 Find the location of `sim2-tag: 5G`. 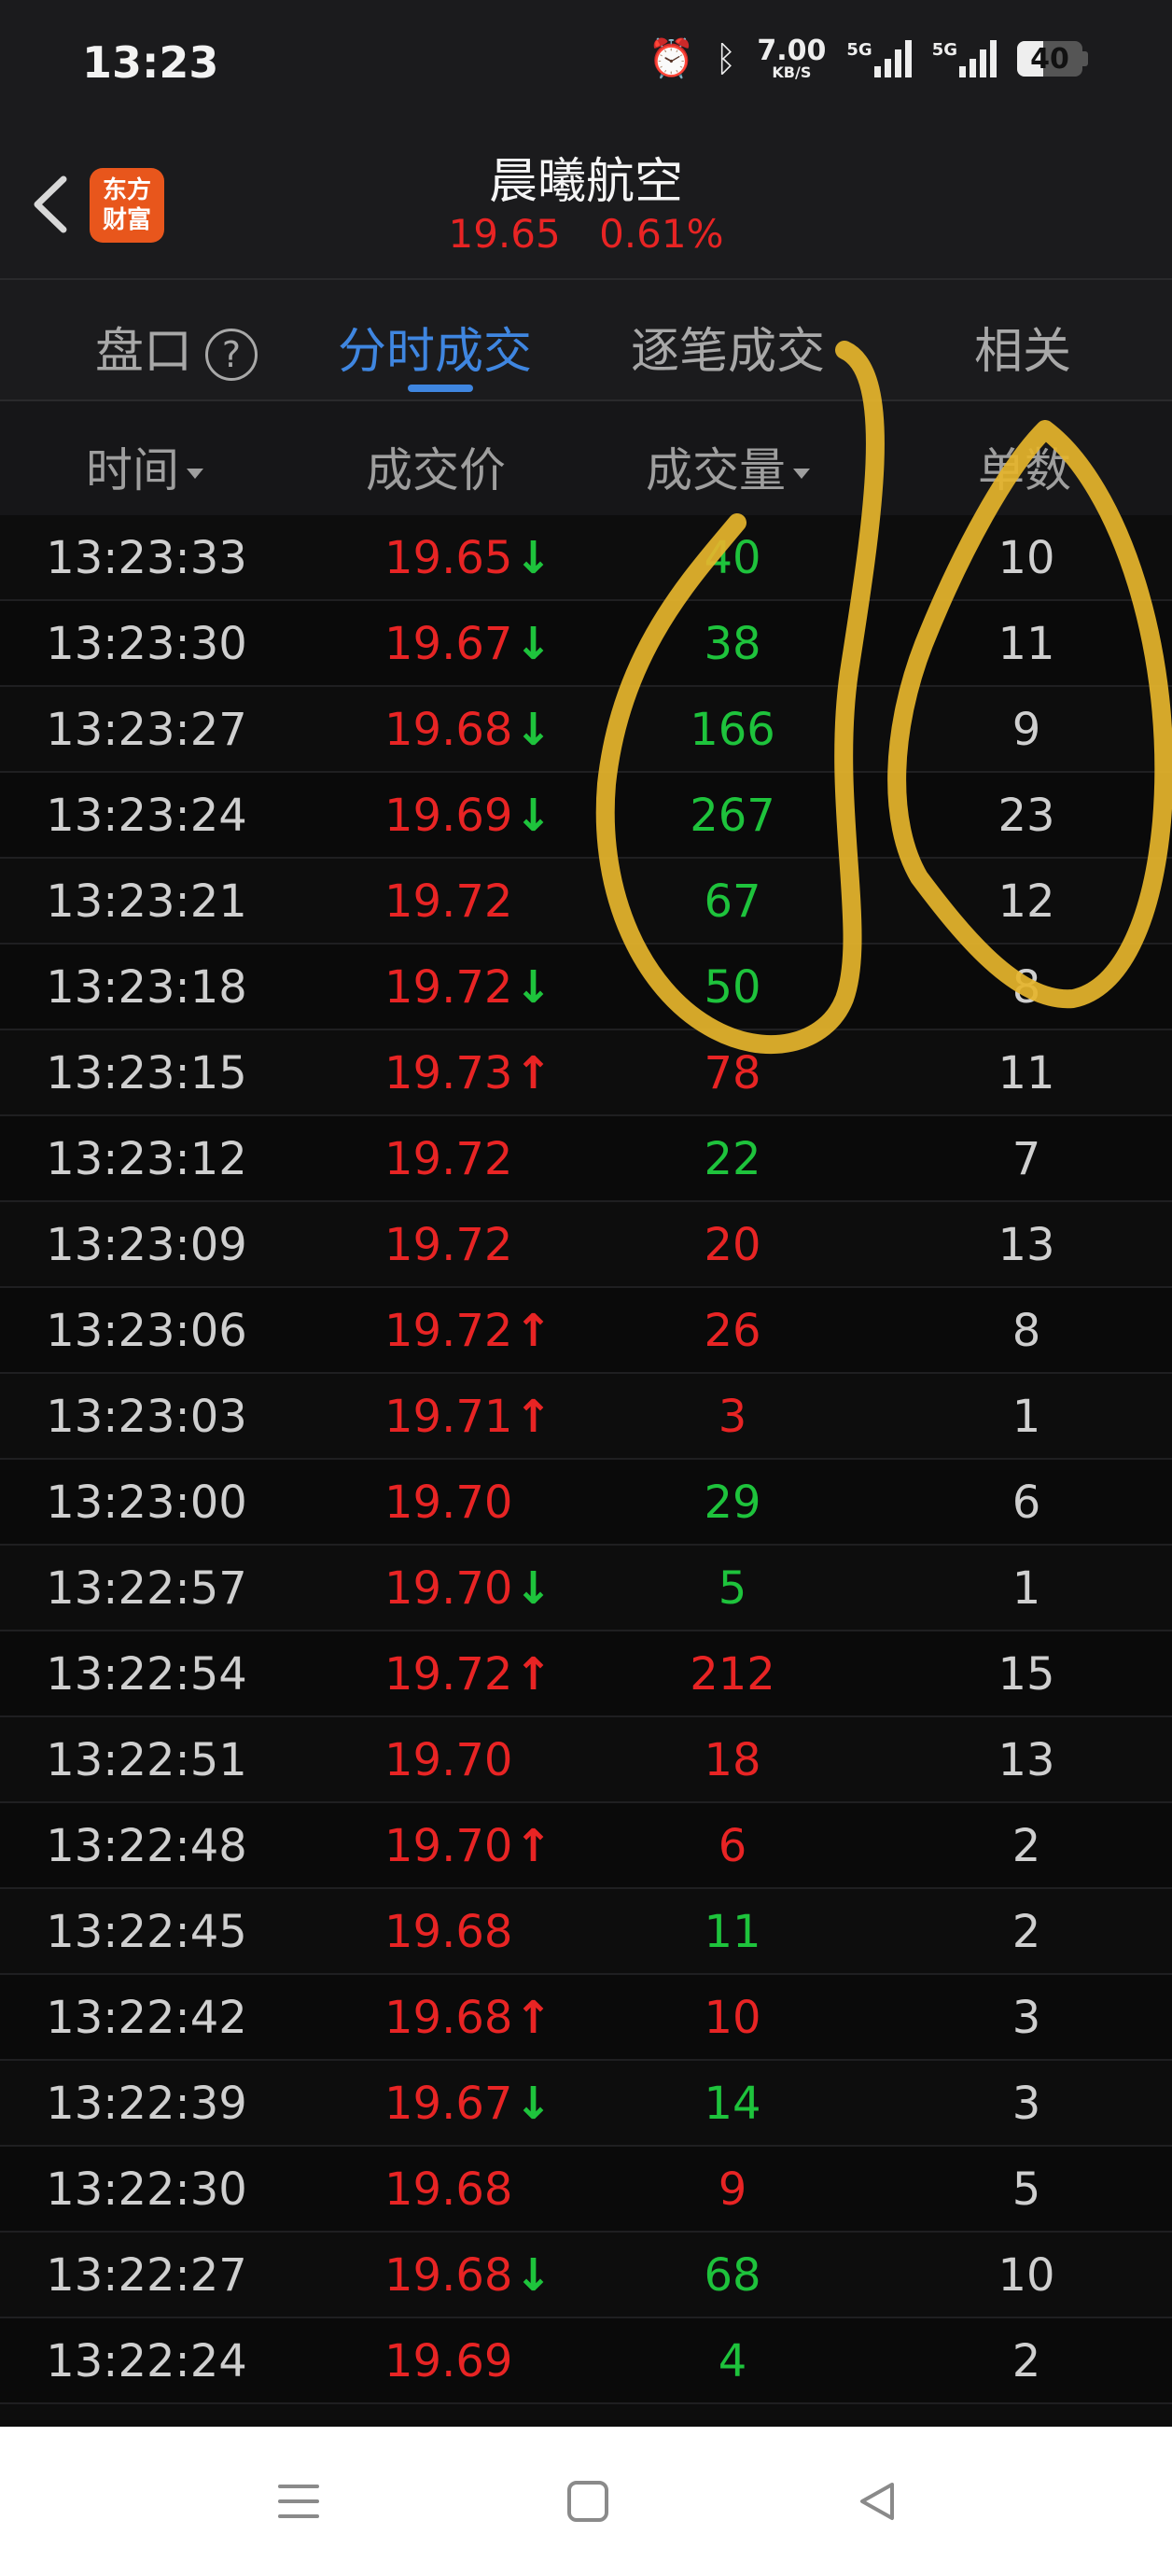

sim2-tag: 5G is located at coordinates (944, 50).